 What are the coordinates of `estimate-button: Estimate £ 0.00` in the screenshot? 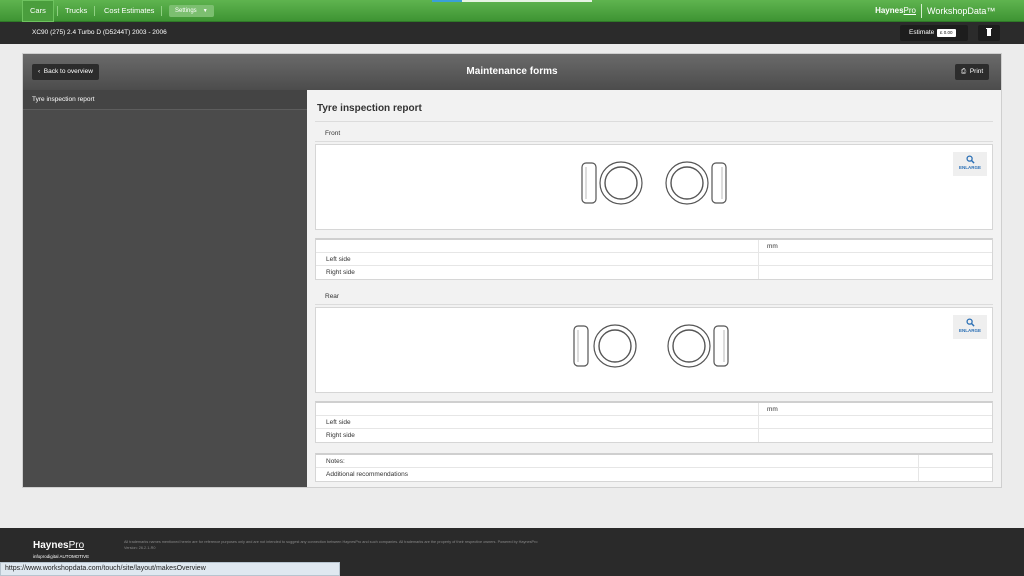 It's located at (934, 33).